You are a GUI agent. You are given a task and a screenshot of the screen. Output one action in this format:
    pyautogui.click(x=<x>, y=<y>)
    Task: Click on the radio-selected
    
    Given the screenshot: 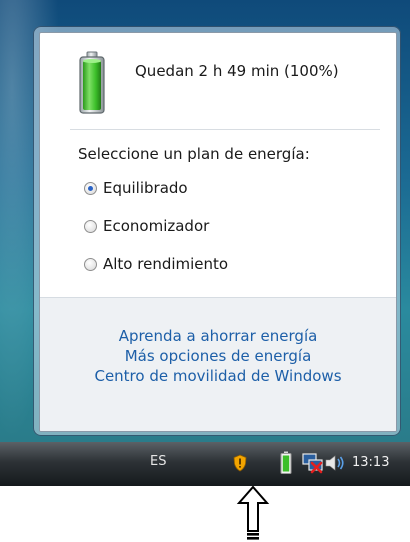 What is the action you would take?
    pyautogui.click(x=90, y=188)
    